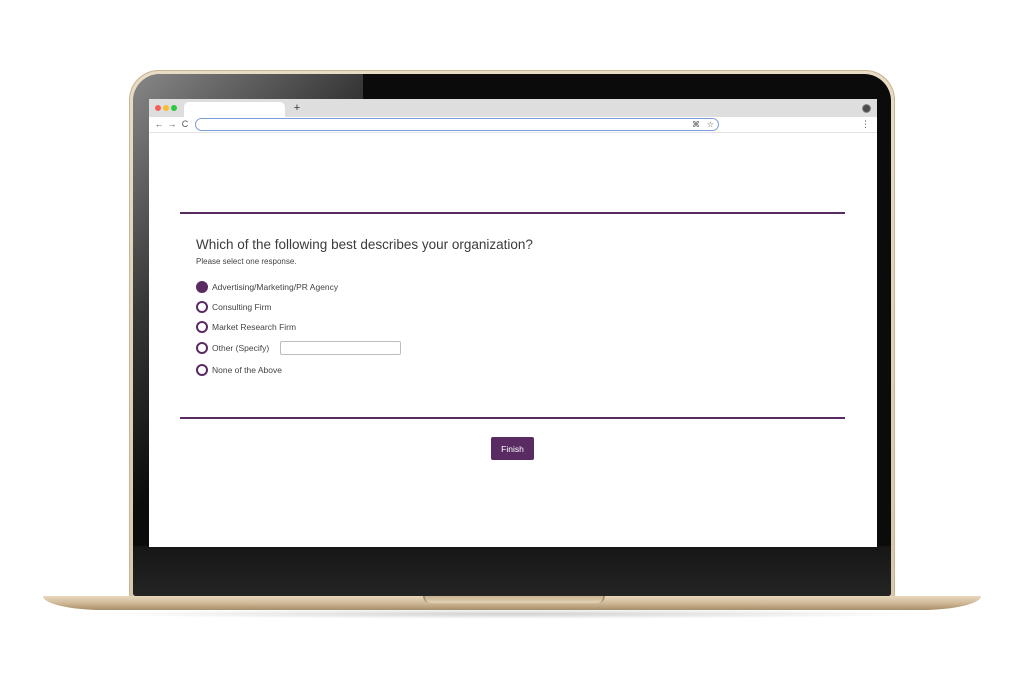 The image size is (1024, 691). I want to click on option-label: Consulting Firm, so click(242, 307).